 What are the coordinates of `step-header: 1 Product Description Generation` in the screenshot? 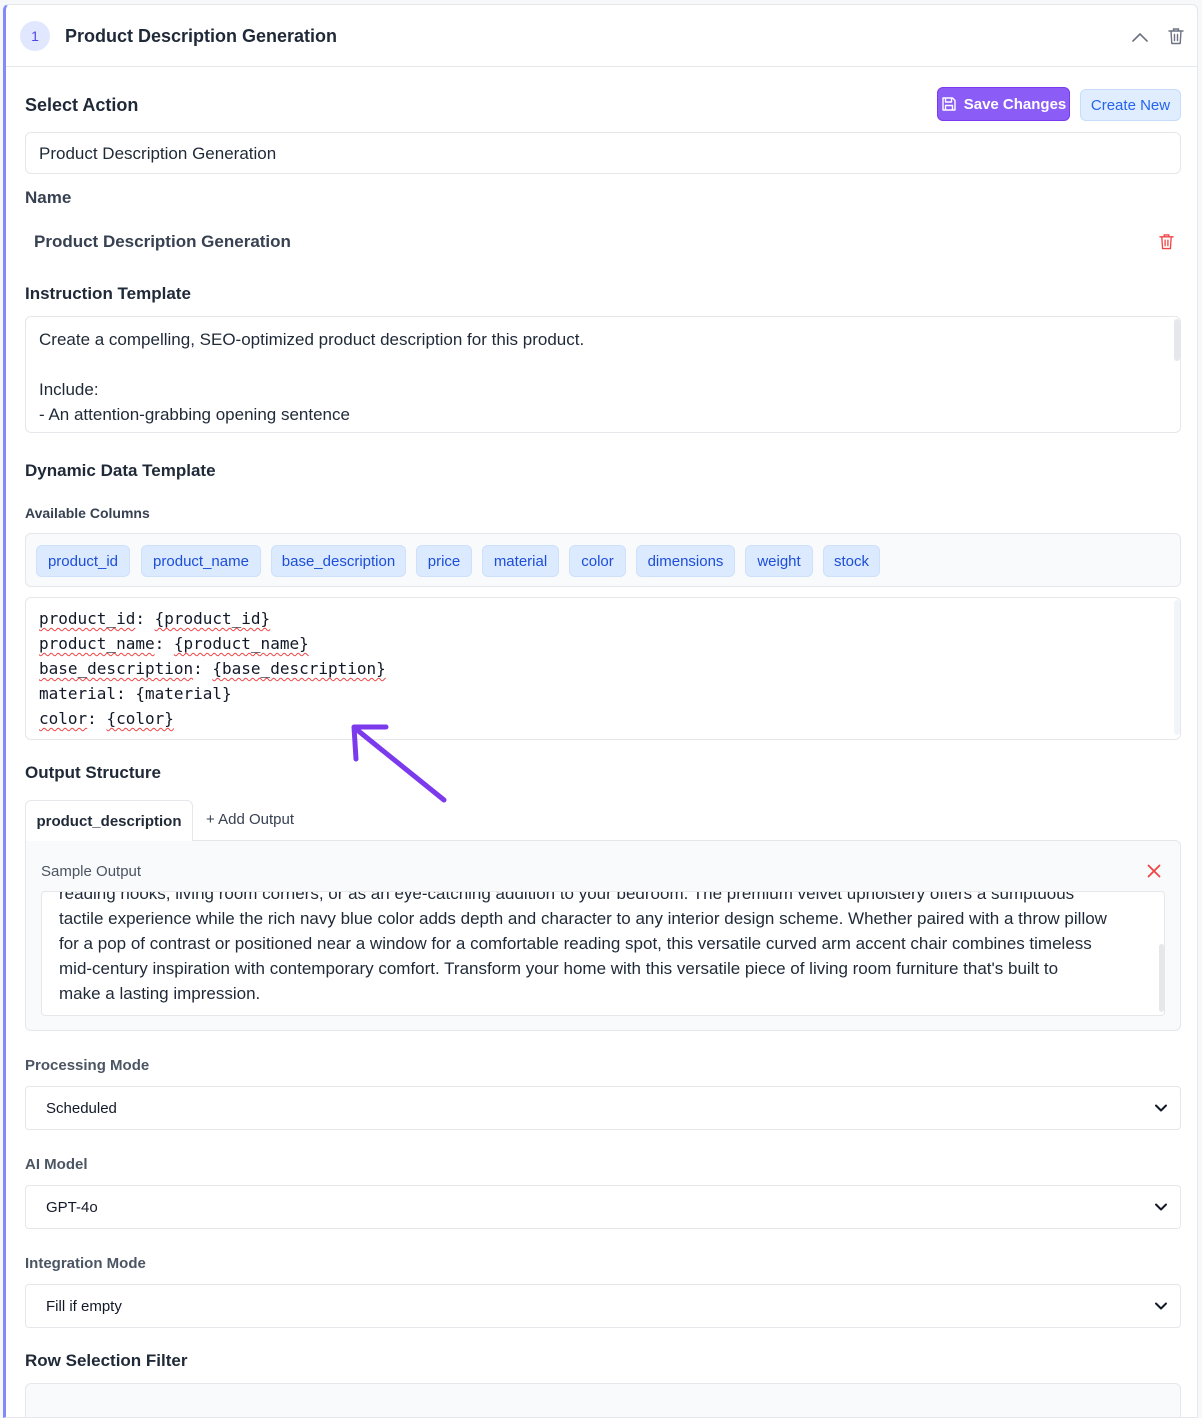 It's located at (601, 36).